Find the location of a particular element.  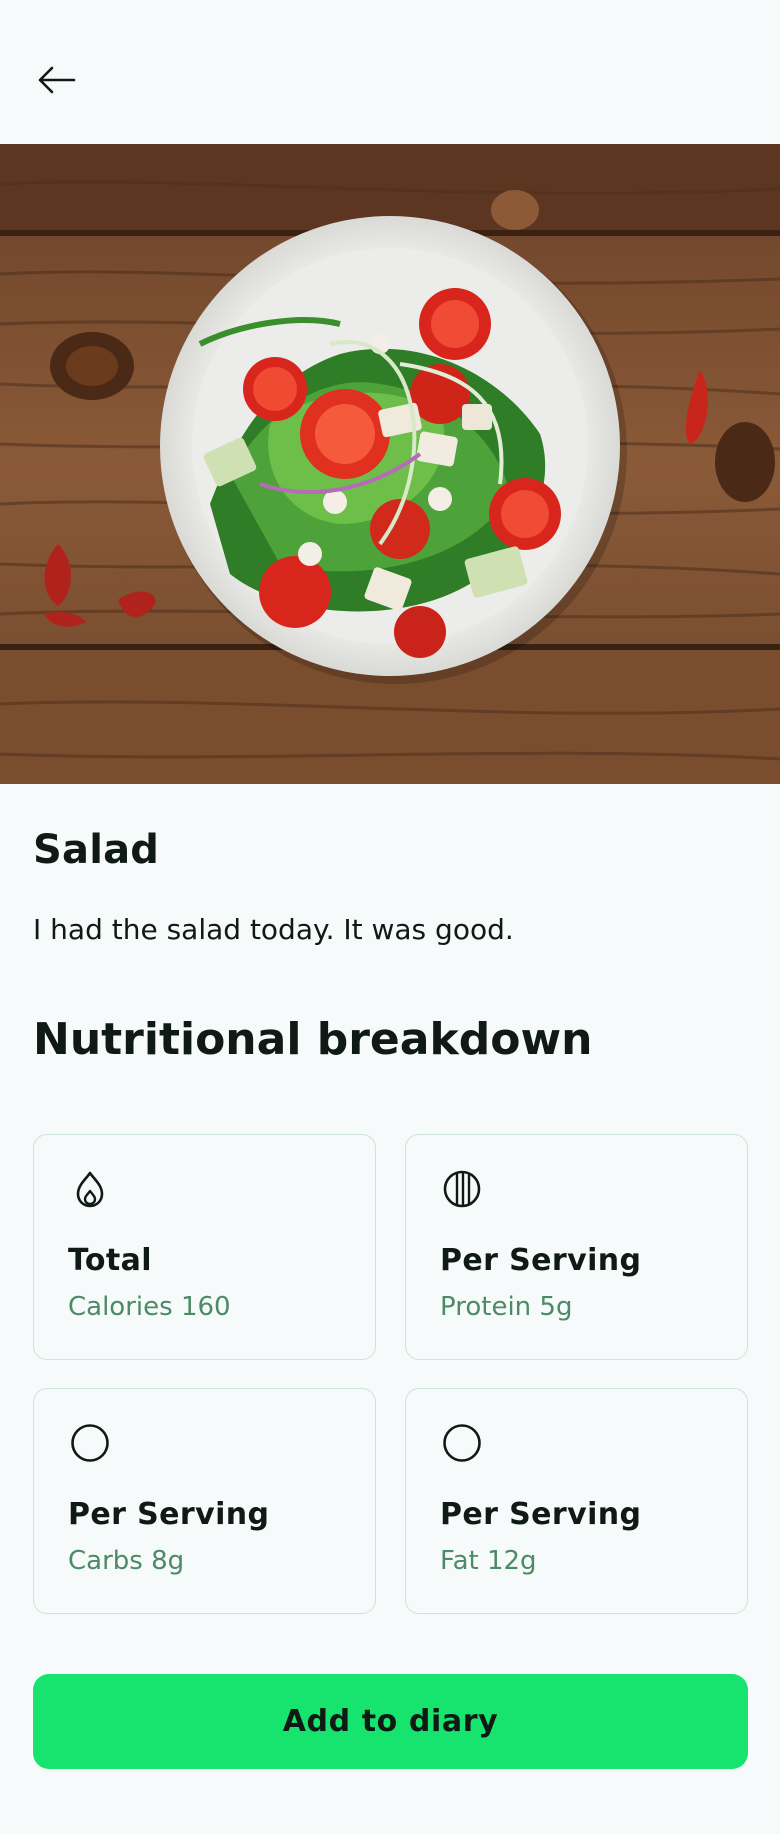

nutrition-card-protein: Per Serving Protein 5g is located at coordinates (576, 1247).